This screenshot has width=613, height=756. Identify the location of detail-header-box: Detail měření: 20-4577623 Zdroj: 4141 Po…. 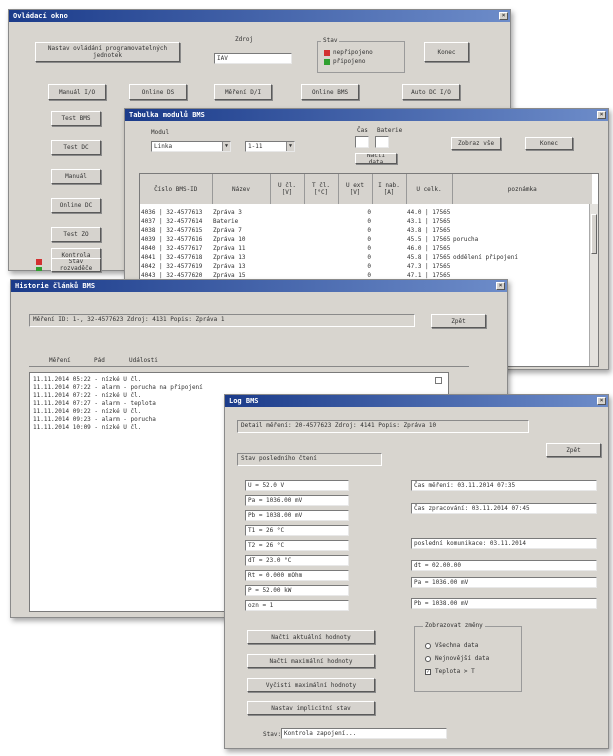
(383, 426).